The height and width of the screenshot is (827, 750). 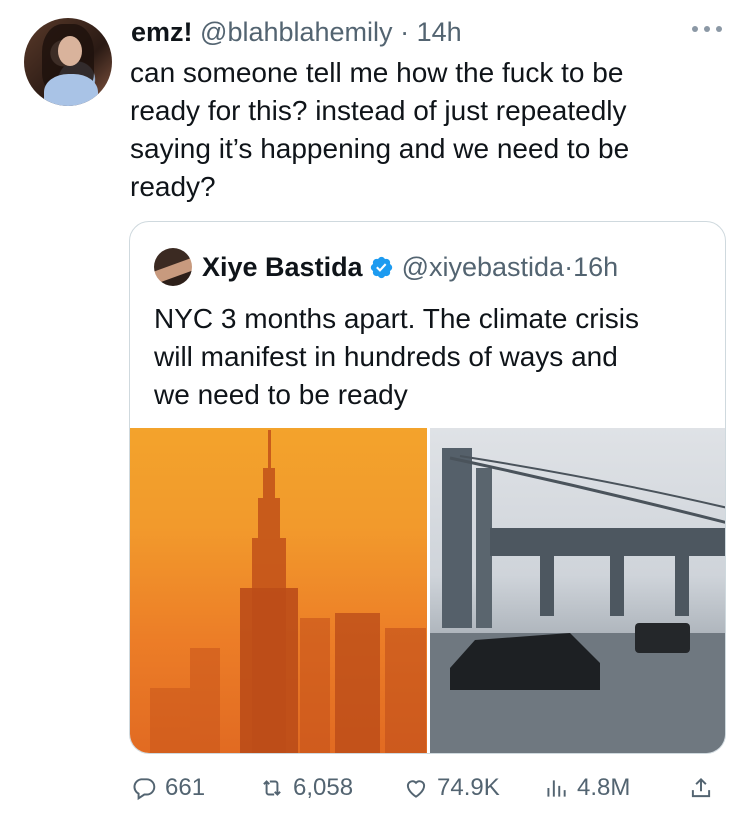 What do you see at coordinates (595, 267) in the screenshot?
I see `quoted-timestamp: 16h` at bounding box center [595, 267].